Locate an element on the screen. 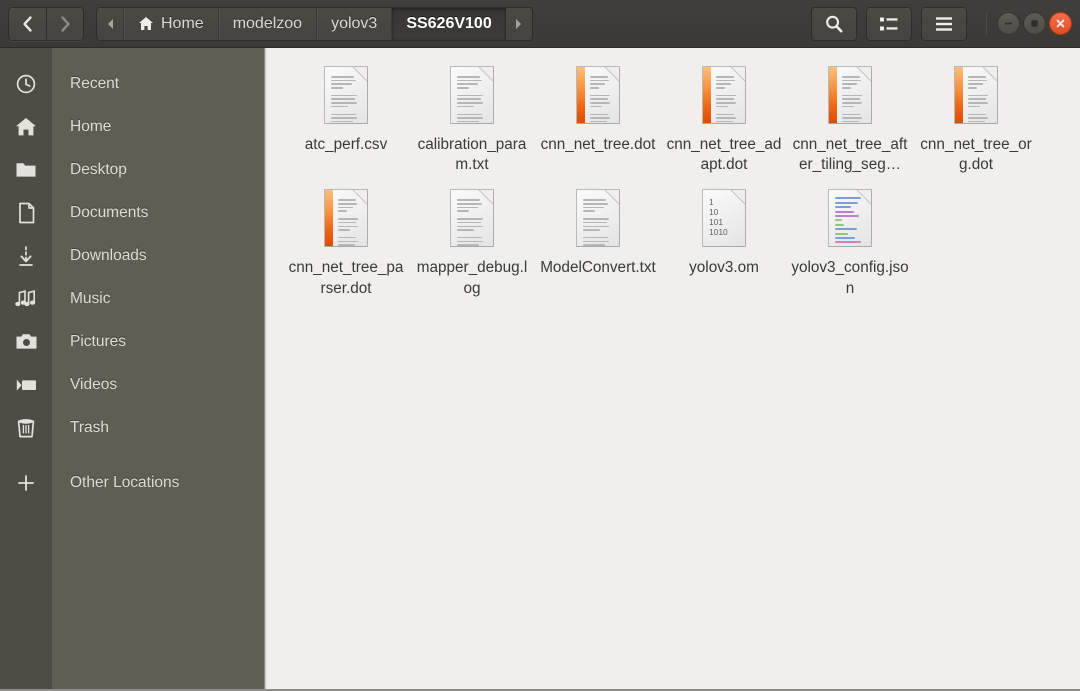 The height and width of the screenshot is (691, 1080). chevron-right-icon is located at coordinates (65, 23).